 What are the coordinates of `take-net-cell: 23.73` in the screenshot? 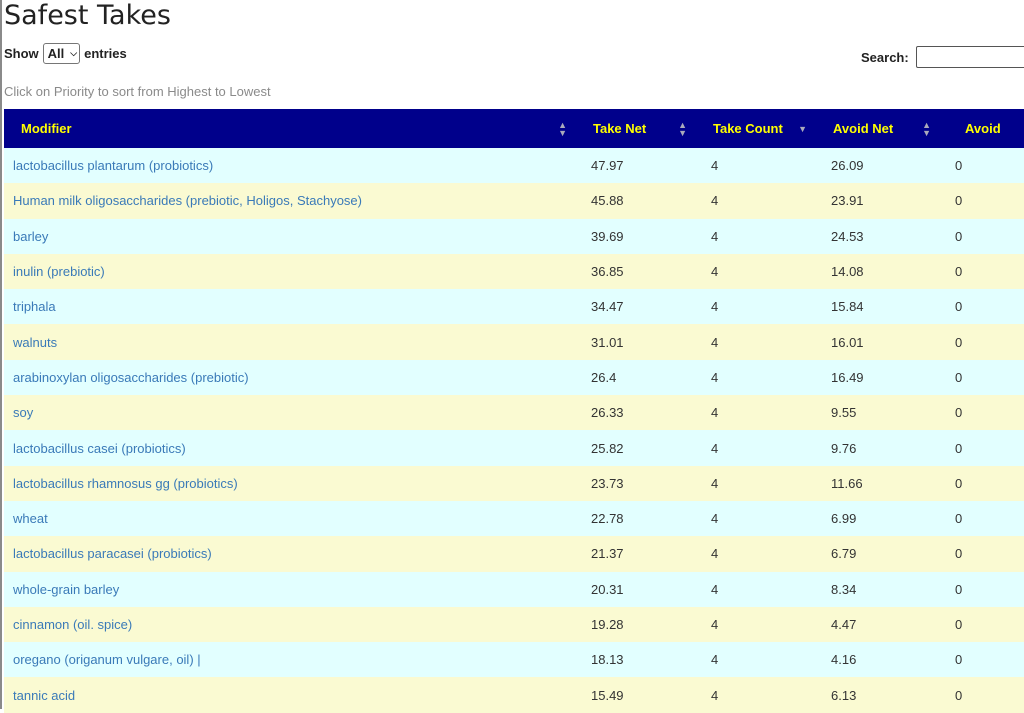 It's located at (607, 483).